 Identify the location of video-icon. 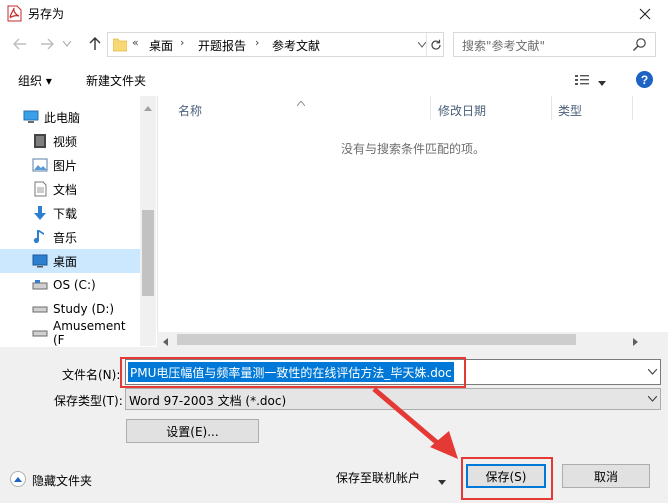
(40, 141).